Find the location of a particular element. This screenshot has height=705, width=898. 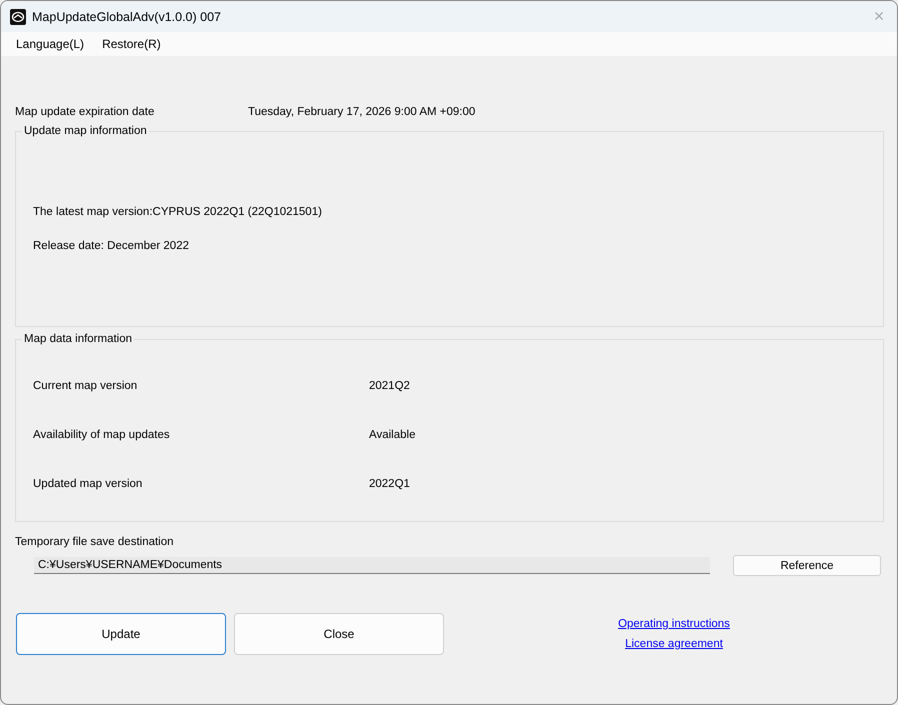

info-value: 2021Q2 is located at coordinates (389, 386).